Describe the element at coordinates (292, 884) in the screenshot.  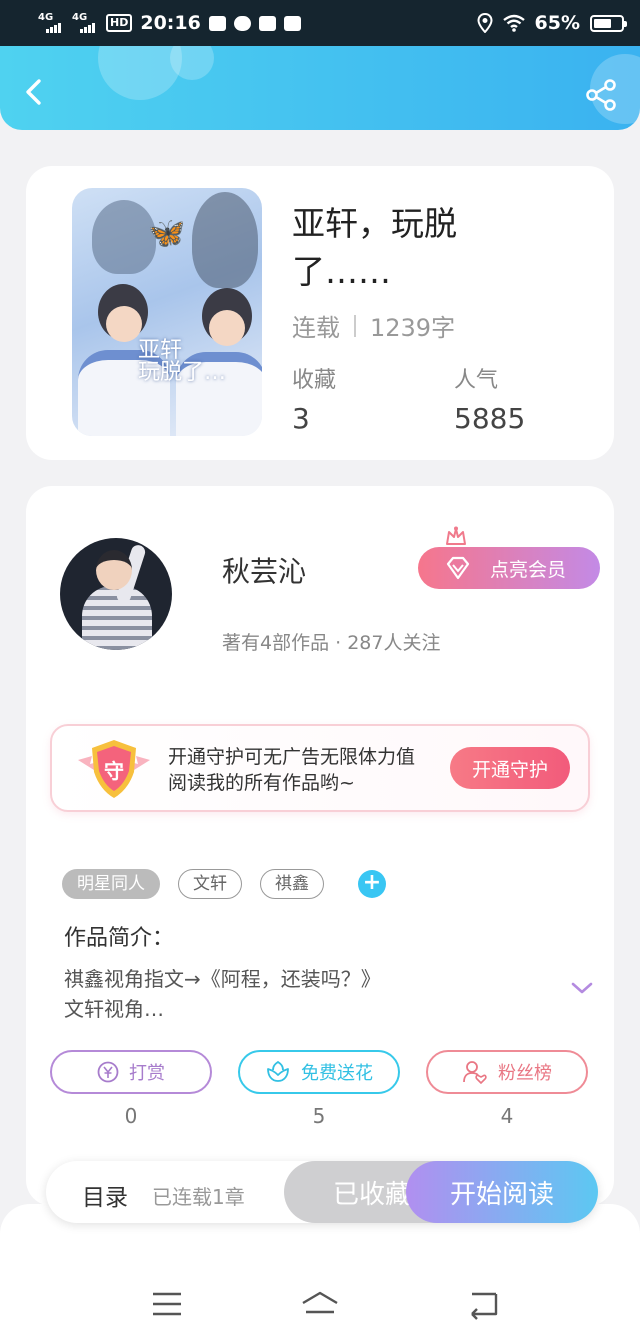
I see `tag-item: 祺鑫` at that location.